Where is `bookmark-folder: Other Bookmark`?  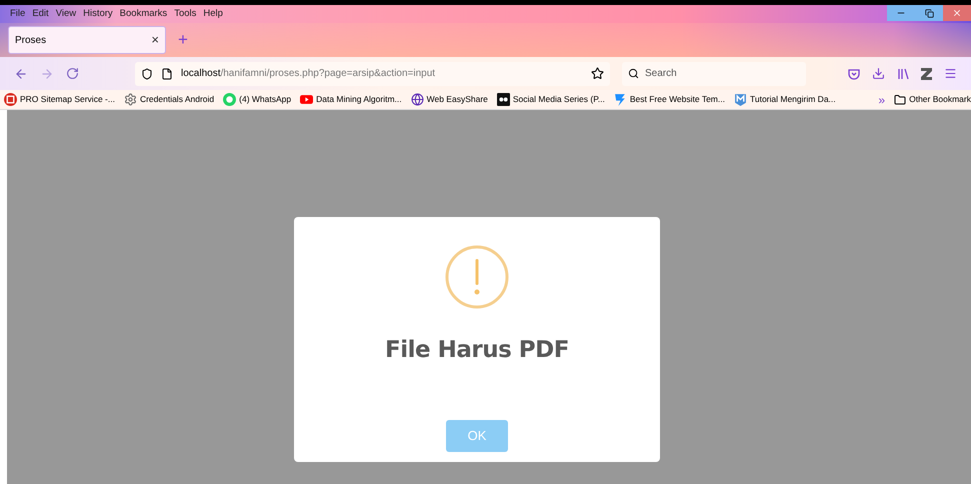
bookmark-folder: Other Bookmark is located at coordinates (932, 99).